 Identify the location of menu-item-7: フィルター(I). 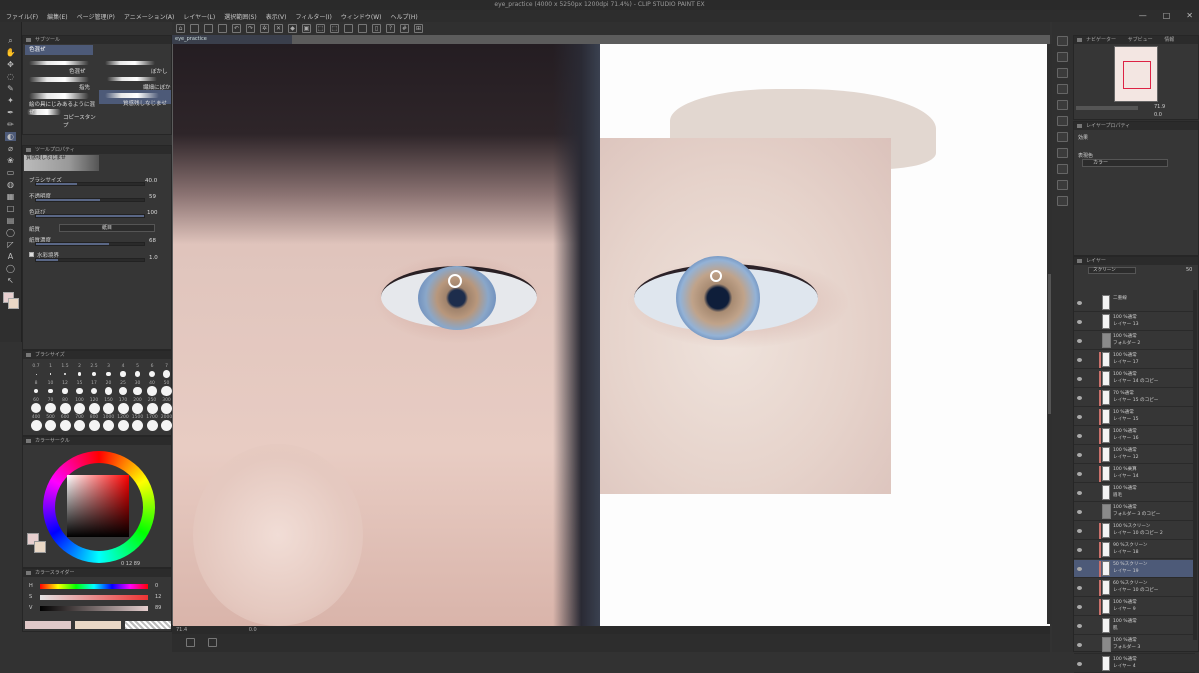
(314, 16).